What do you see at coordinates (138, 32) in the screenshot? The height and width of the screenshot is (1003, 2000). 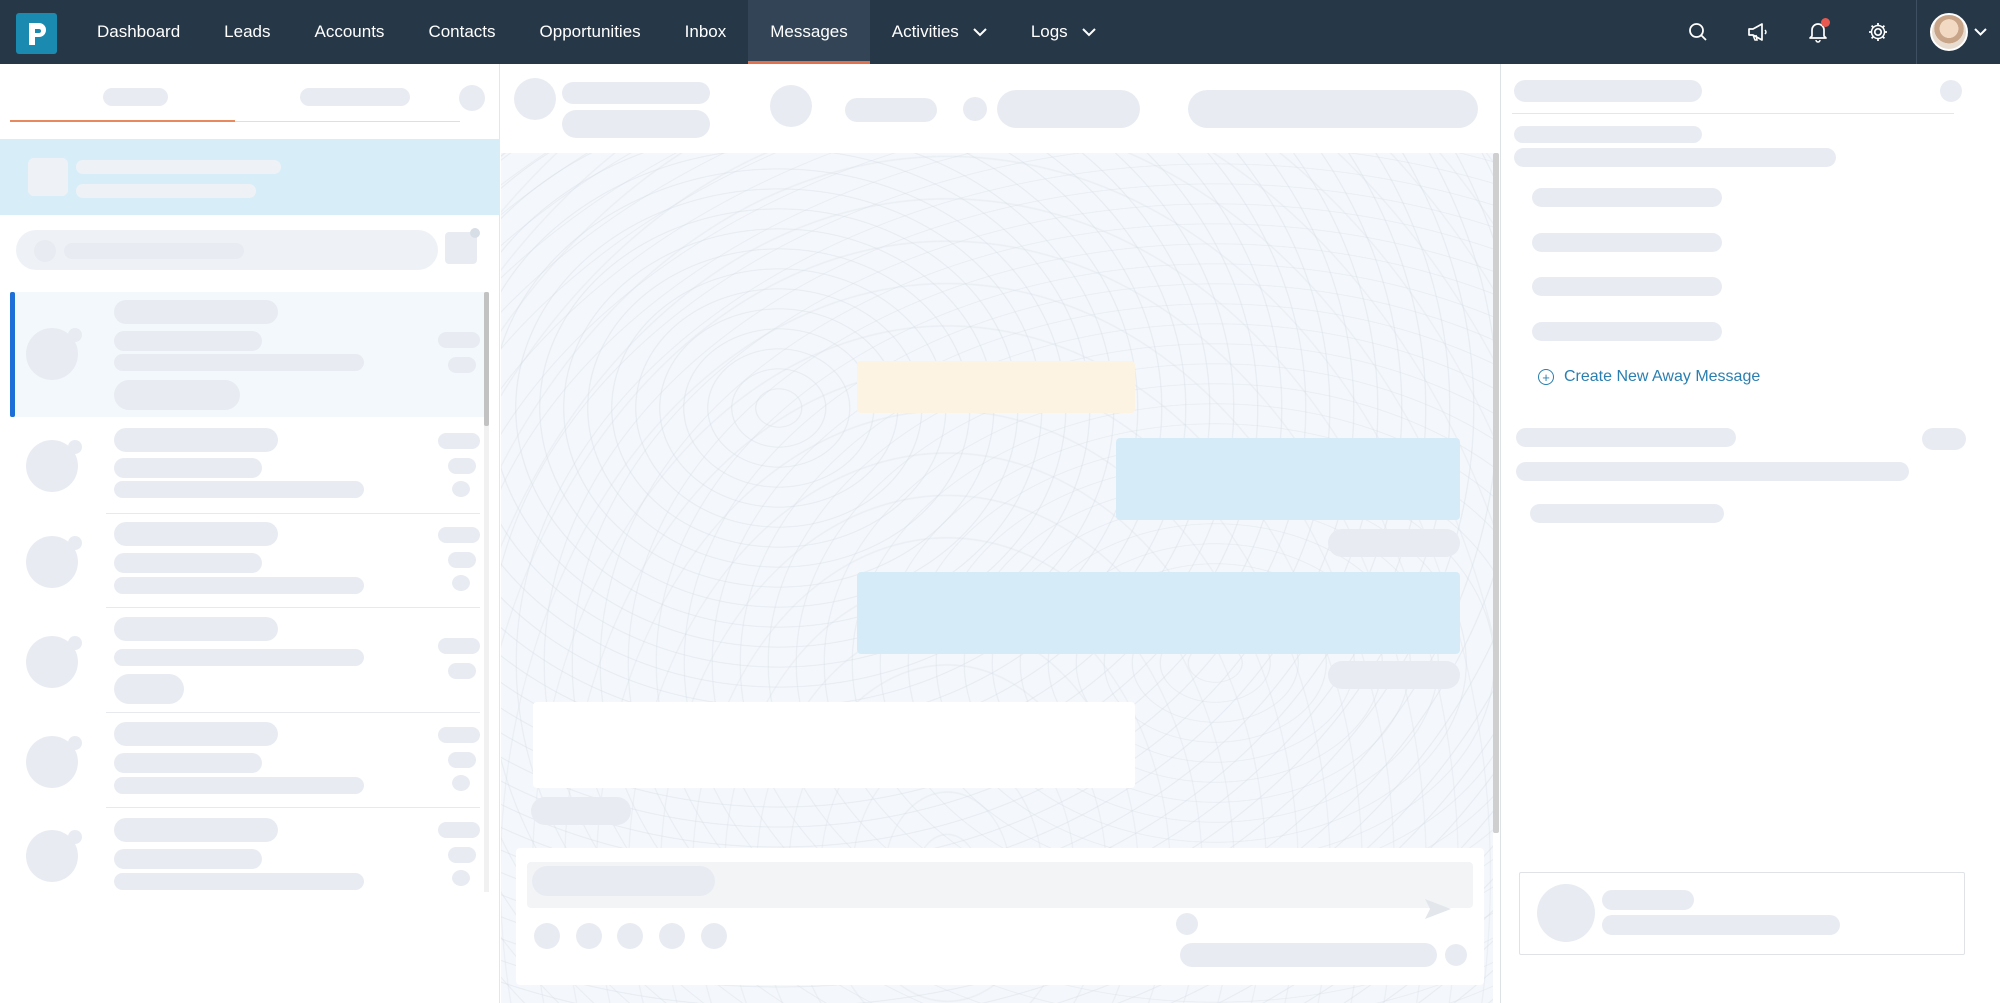 I see `nav-dashboard: Dashboard` at bounding box center [138, 32].